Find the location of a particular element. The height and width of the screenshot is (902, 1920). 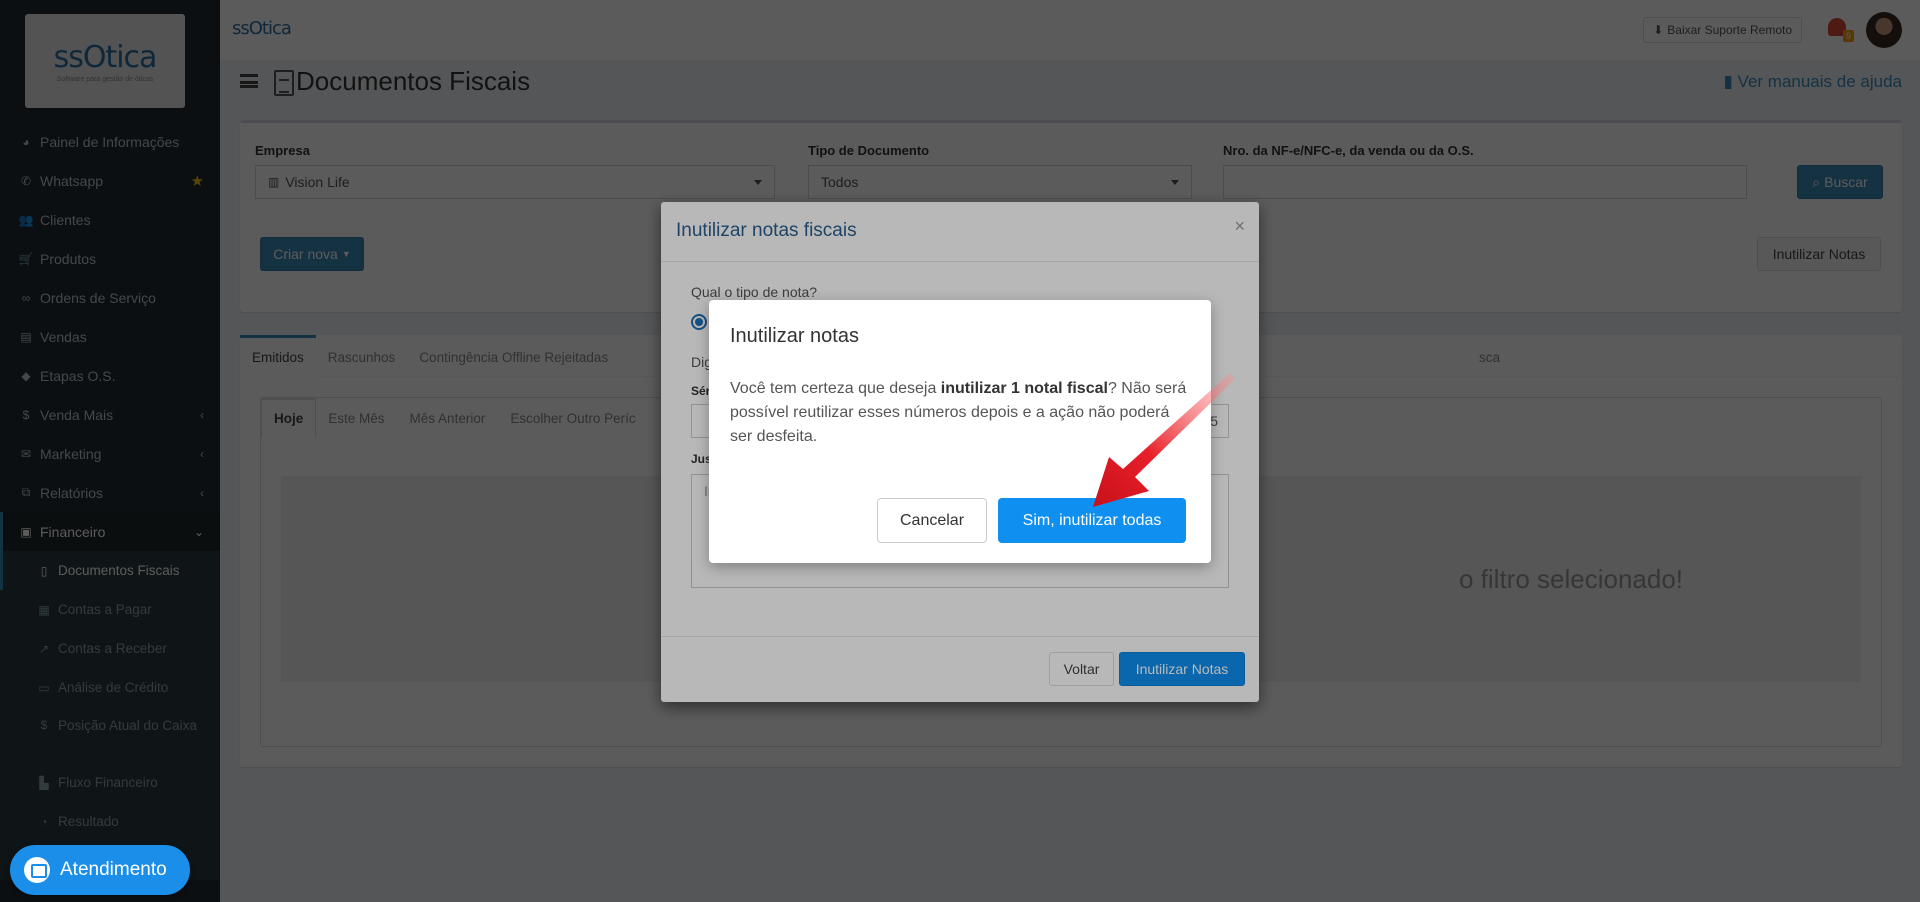

atendimento-chat-button: Atendimento is located at coordinates (100, 870).